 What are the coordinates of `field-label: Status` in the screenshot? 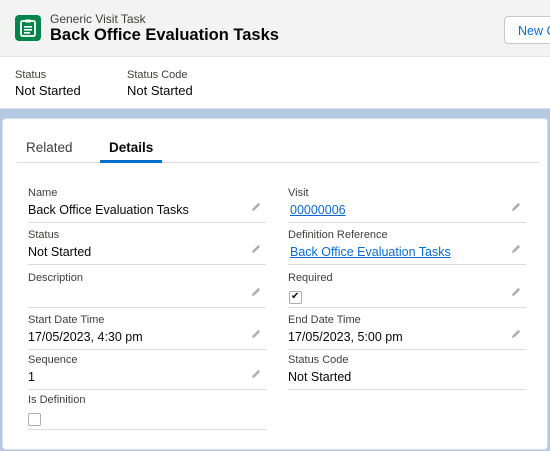 It's located at (44, 235).